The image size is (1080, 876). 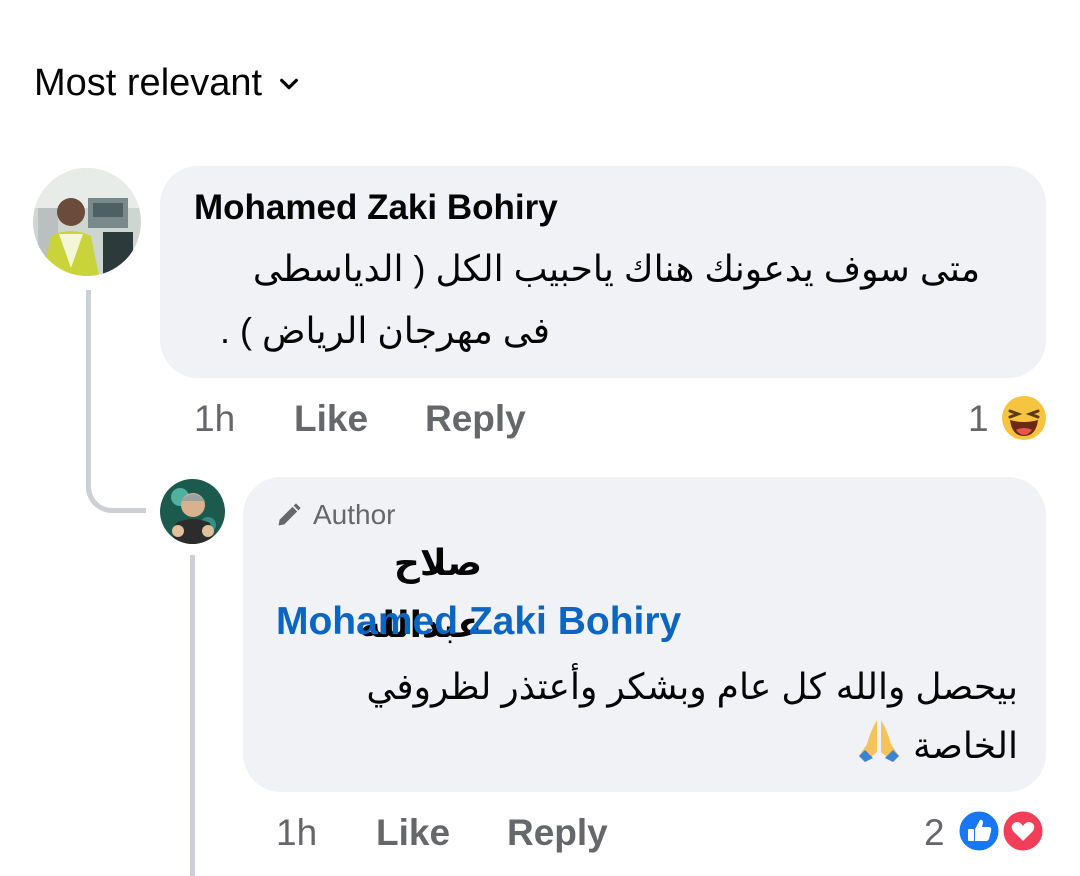 I want to click on comment-reply-button: Reply, so click(x=475, y=419).